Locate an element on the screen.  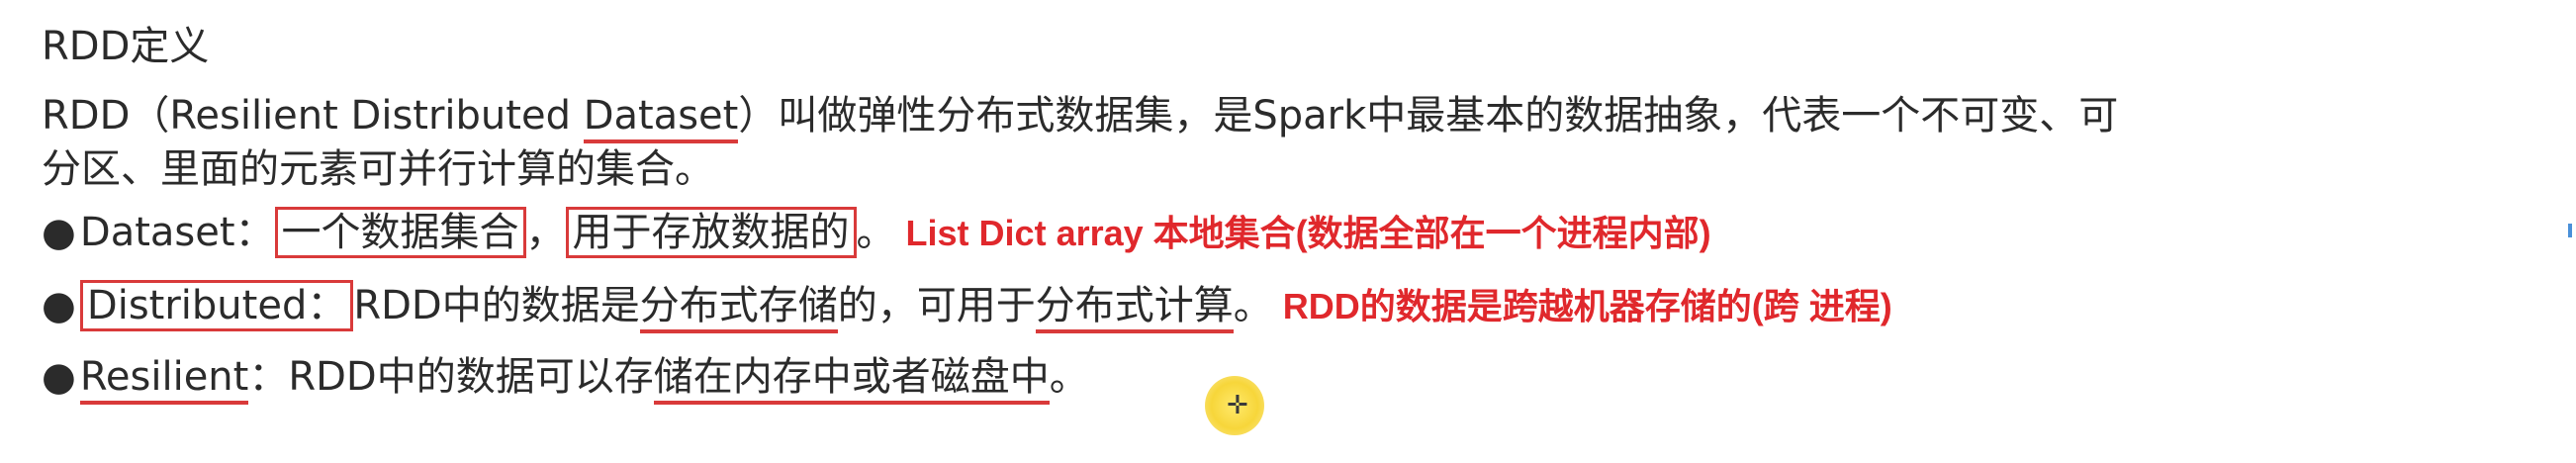
bullet-resilient: ● Resilient：RDD中的数据可以存储在内存中或者磁盘中。 is located at coordinates (566, 377).